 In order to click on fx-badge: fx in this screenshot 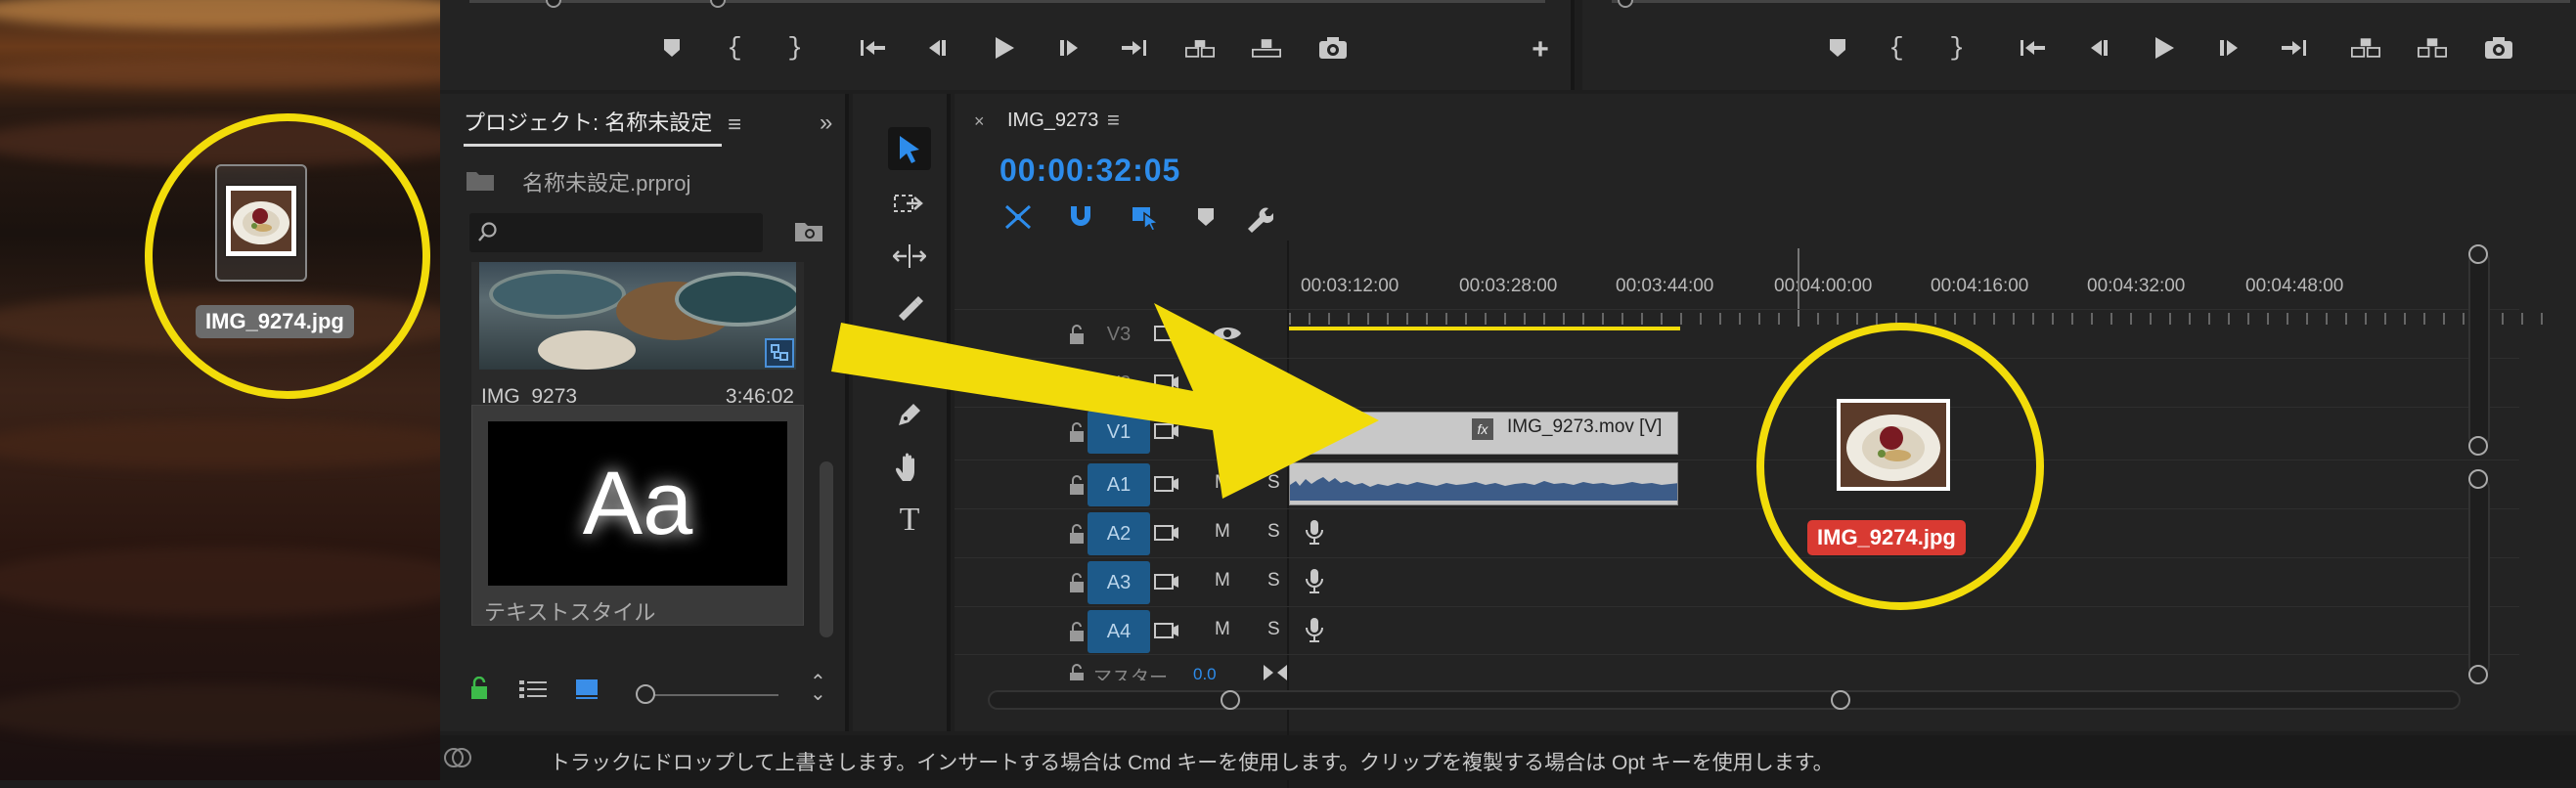, I will do `click(1482, 429)`.